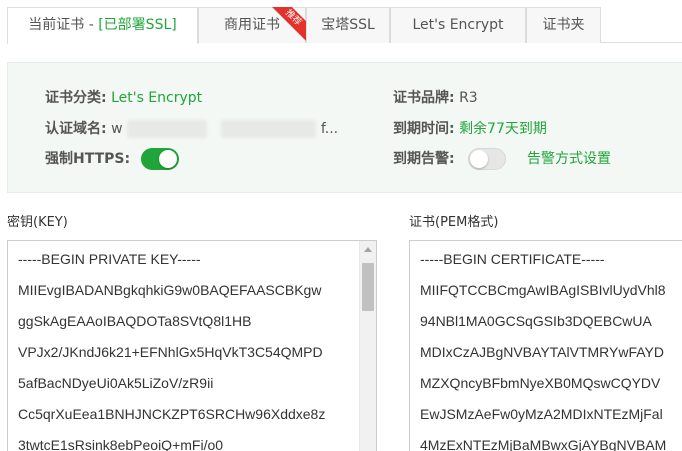 The width and height of the screenshot is (682, 451). I want to click on cert-line: MDIxCzAJBgNVBAYTAlVTMRYwFAYD, so click(542, 352).